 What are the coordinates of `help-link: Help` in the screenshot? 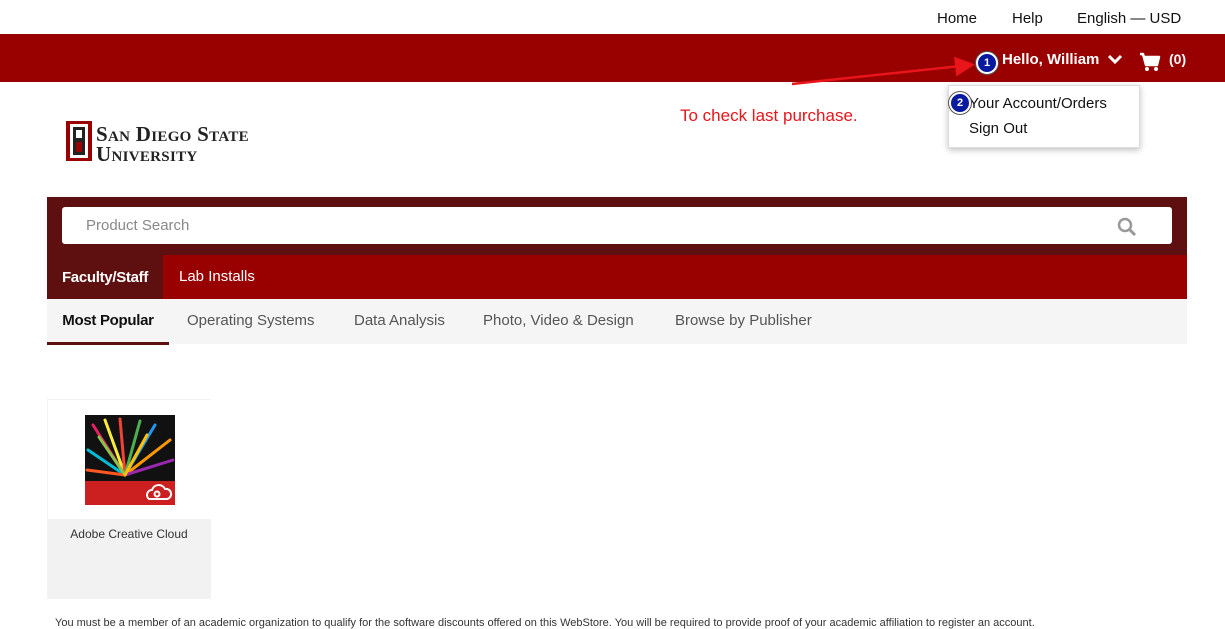 It's located at (1027, 18).